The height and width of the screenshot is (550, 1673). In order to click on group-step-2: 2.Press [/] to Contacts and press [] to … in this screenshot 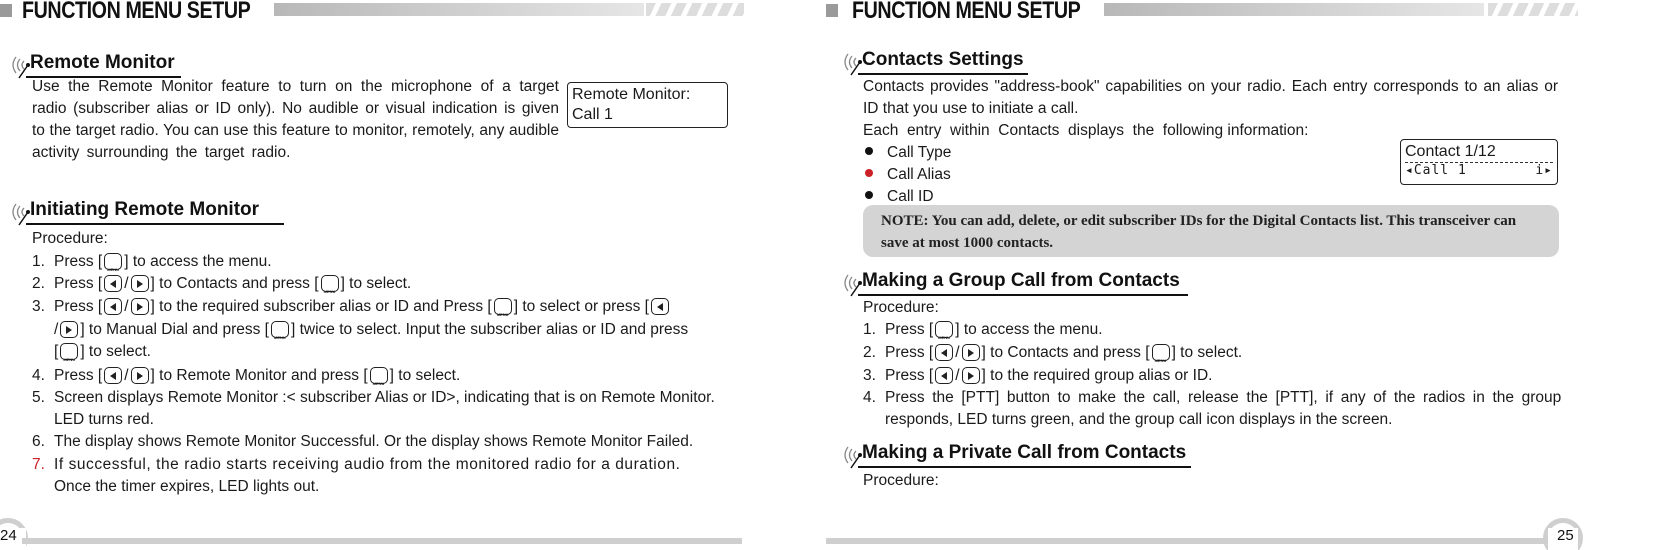, I will do `click(1053, 357)`.